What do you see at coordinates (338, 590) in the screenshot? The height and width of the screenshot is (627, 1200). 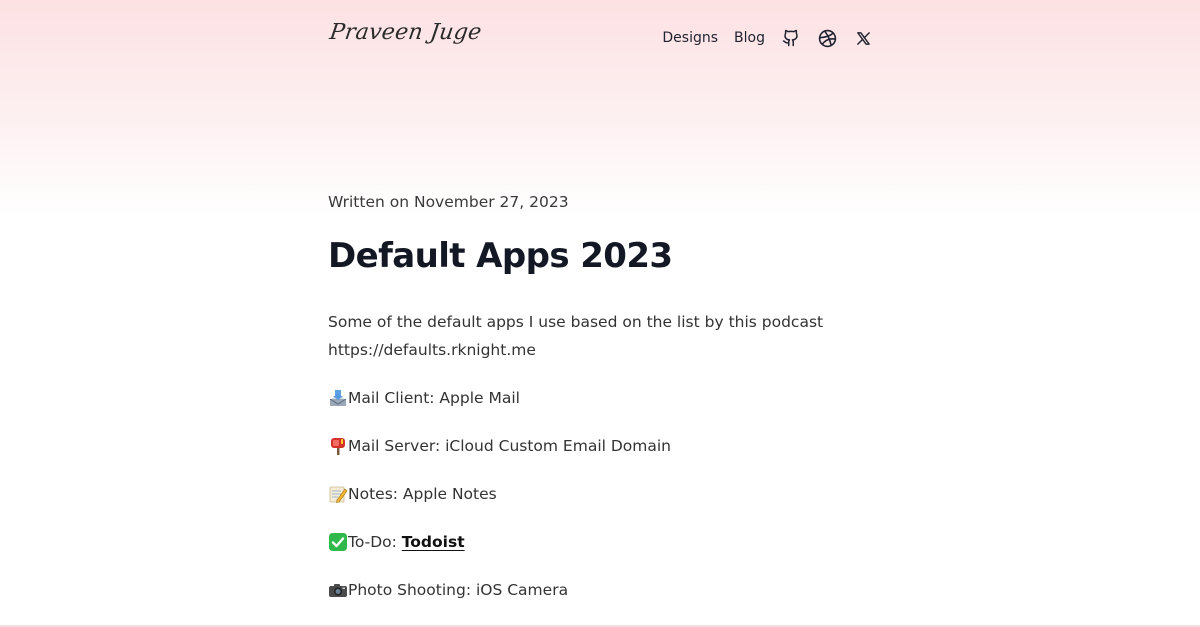 I see `camera-icon` at bounding box center [338, 590].